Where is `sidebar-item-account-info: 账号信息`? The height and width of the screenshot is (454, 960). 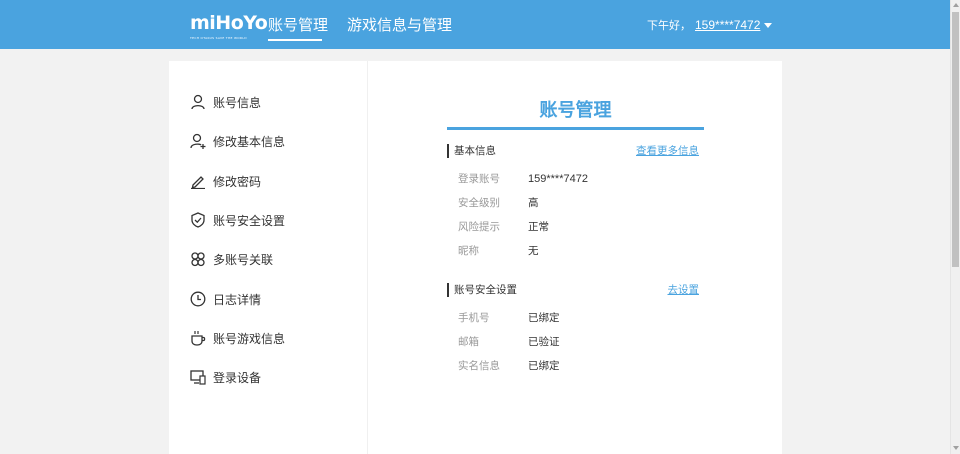 sidebar-item-account-info: 账号信息 is located at coordinates (225, 102).